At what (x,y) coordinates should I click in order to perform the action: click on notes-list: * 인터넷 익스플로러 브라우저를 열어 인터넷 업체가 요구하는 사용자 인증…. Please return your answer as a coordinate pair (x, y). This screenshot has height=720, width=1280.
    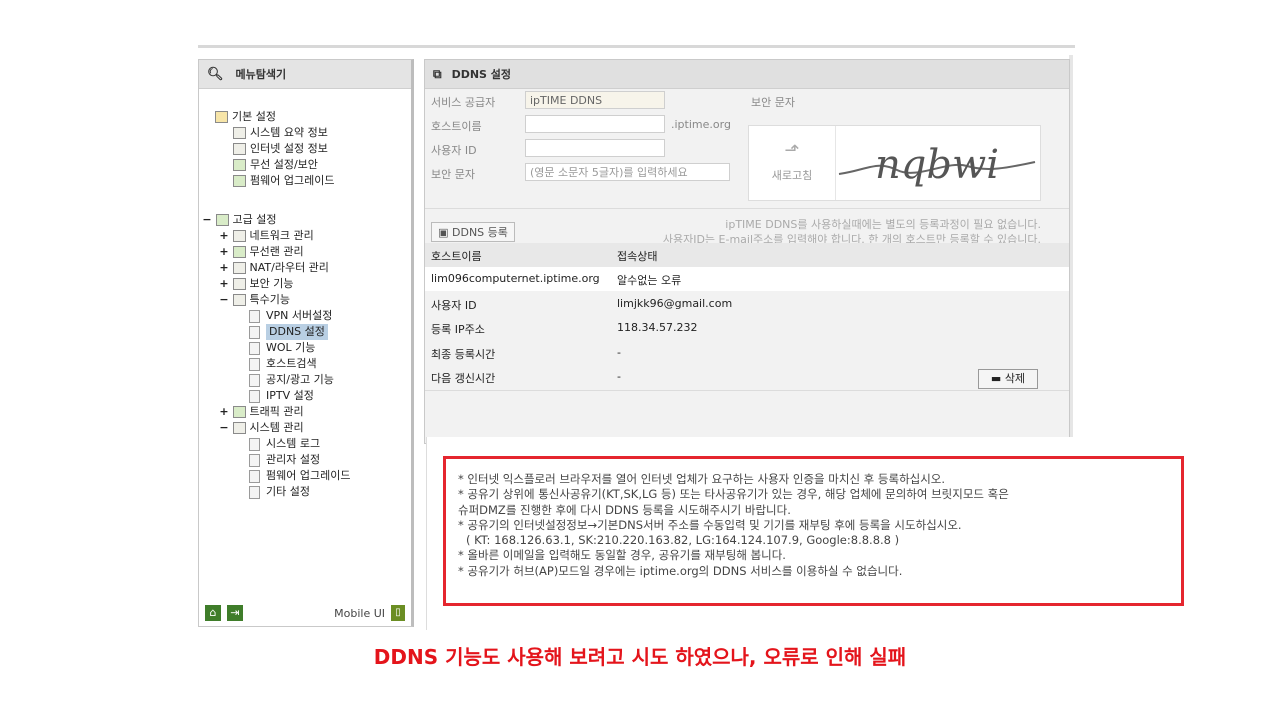
    Looking at the image, I should click on (813, 519).